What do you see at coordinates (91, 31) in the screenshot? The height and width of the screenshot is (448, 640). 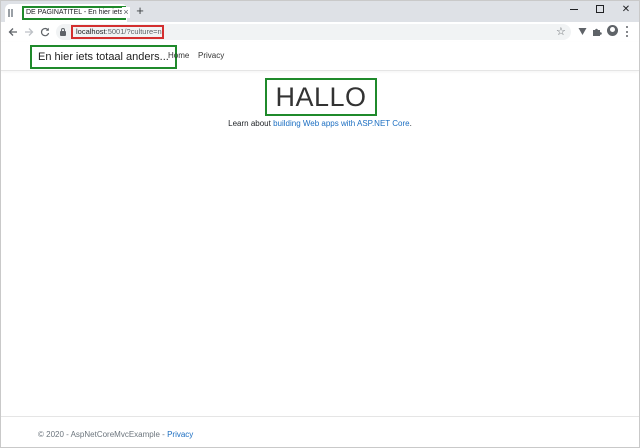 I see `url-host: localhost` at bounding box center [91, 31].